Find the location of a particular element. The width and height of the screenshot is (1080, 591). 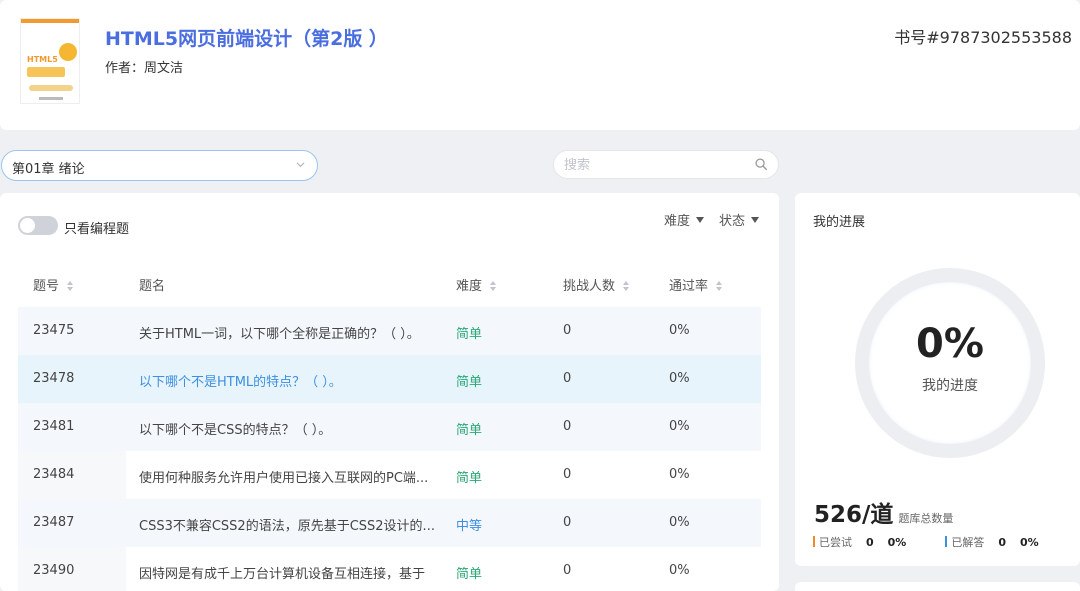

tried-percent: 0% is located at coordinates (897, 542).